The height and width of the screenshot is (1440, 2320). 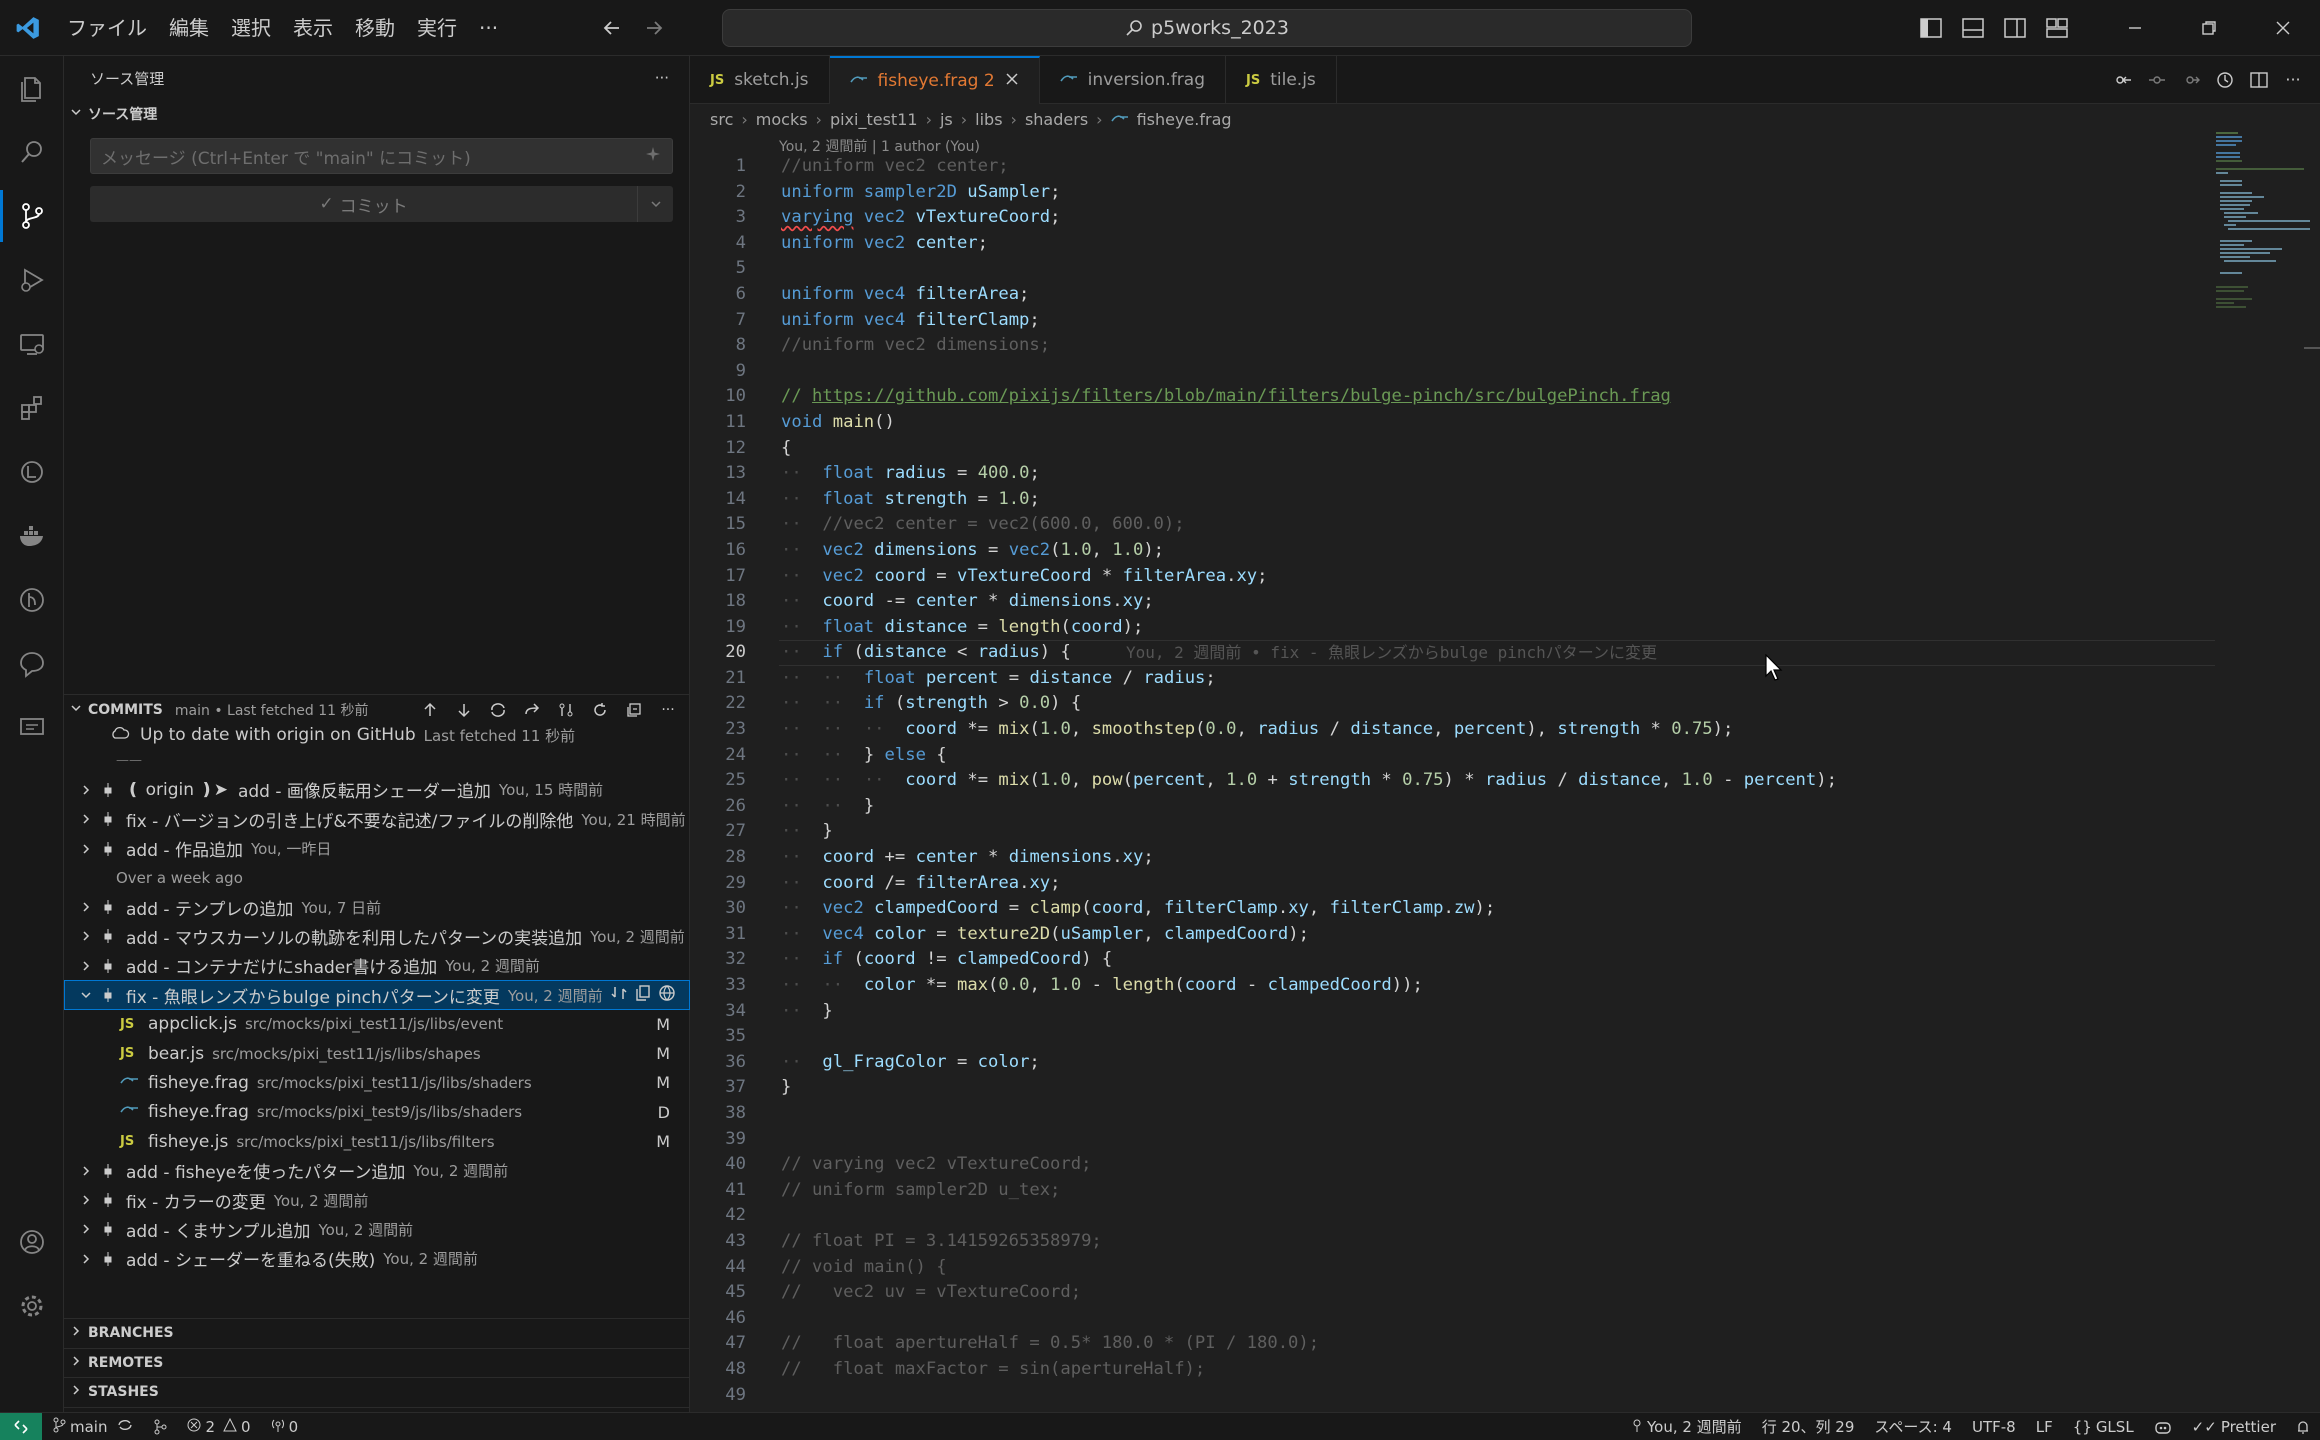 I want to click on code-line: 39, so click(x=1505, y=1140).